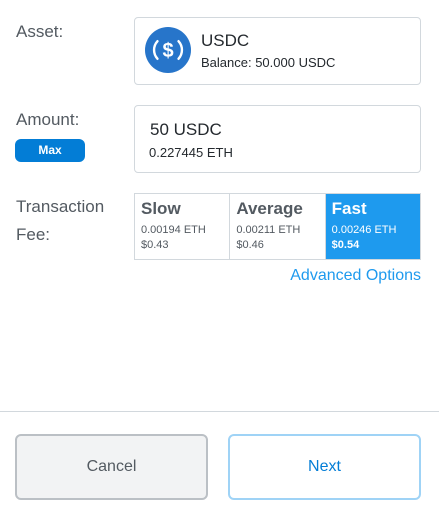  I want to click on fee-option-slow: Slow 0.00194 ETH $0.43, so click(183, 226).